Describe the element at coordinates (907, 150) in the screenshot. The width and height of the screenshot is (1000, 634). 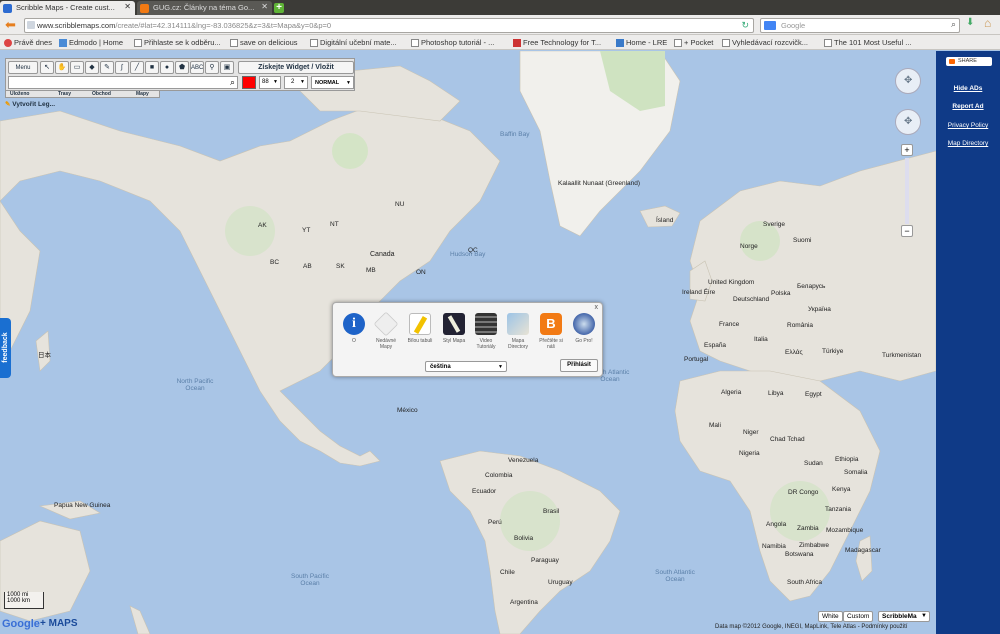
I see `zoom-in-button: +` at that location.